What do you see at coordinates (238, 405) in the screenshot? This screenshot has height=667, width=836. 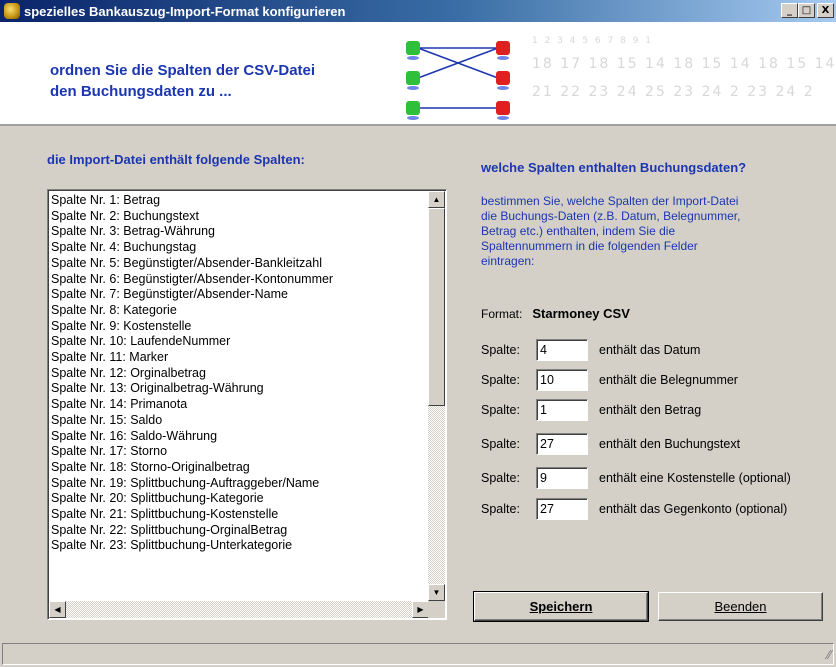 I see `list-item: Spalte Nr. 14: Primanota` at bounding box center [238, 405].